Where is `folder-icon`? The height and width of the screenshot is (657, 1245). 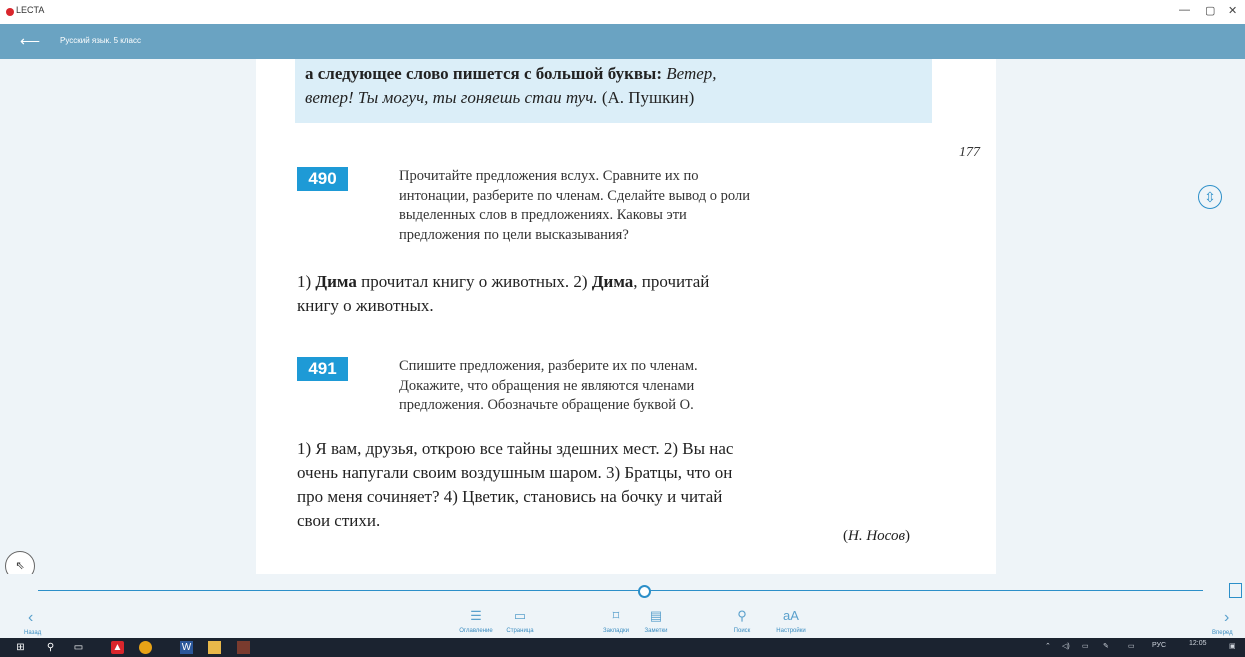 folder-icon is located at coordinates (214, 647).